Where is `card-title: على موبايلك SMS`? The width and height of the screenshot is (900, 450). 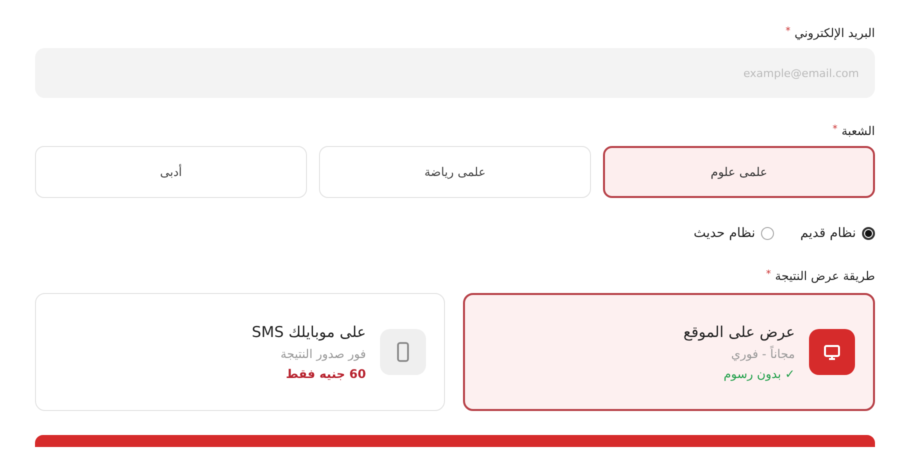
card-title: على موبايلك SMS is located at coordinates (309, 332).